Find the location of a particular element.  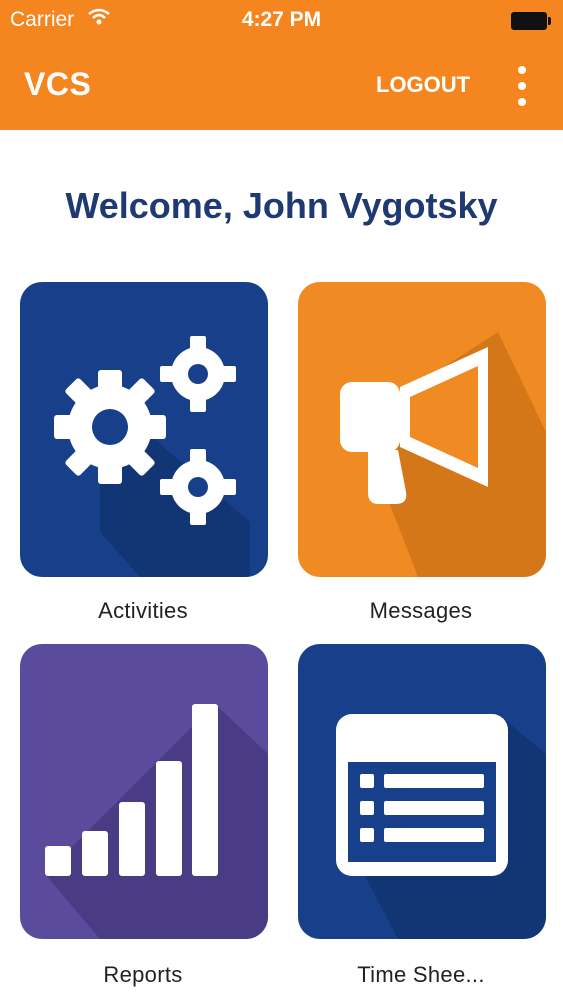

messages-tile is located at coordinates (422, 429).